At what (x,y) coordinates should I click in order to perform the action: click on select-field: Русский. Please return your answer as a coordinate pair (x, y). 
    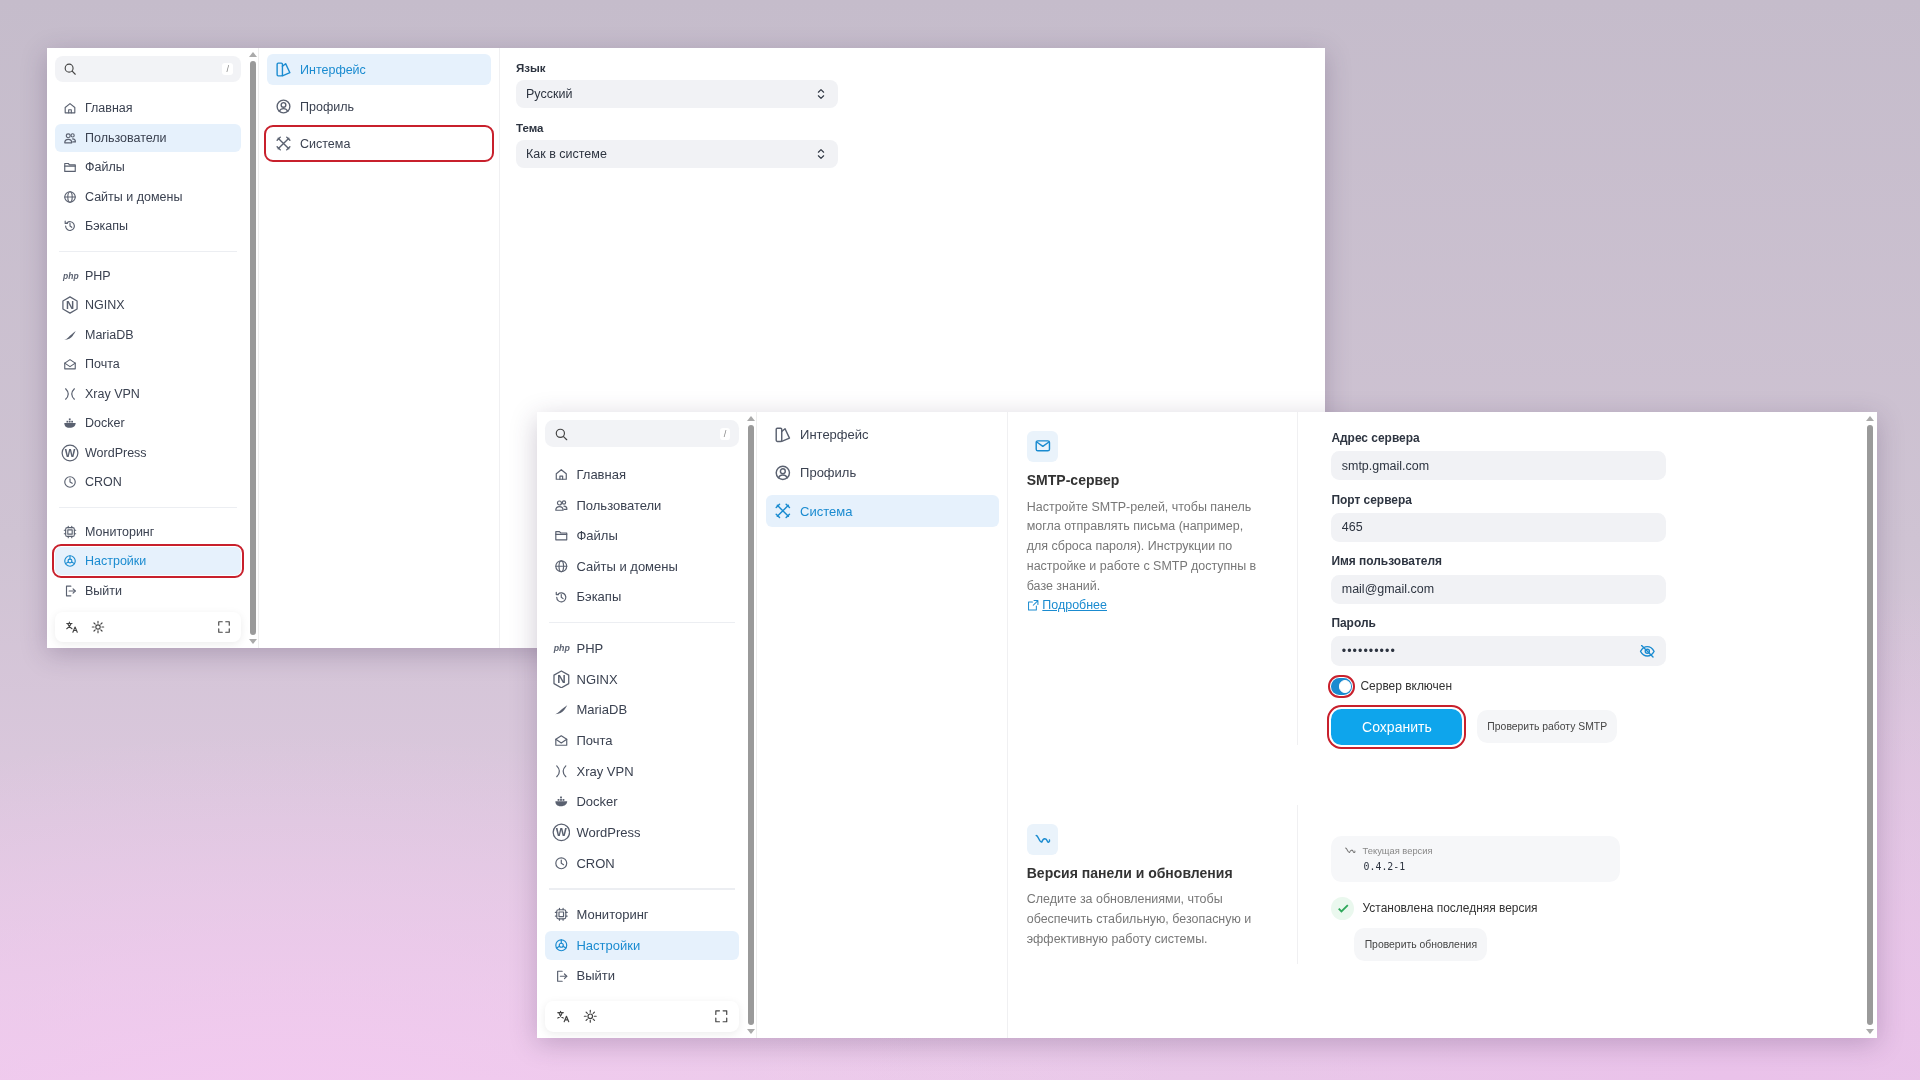
    Looking at the image, I should click on (677, 94).